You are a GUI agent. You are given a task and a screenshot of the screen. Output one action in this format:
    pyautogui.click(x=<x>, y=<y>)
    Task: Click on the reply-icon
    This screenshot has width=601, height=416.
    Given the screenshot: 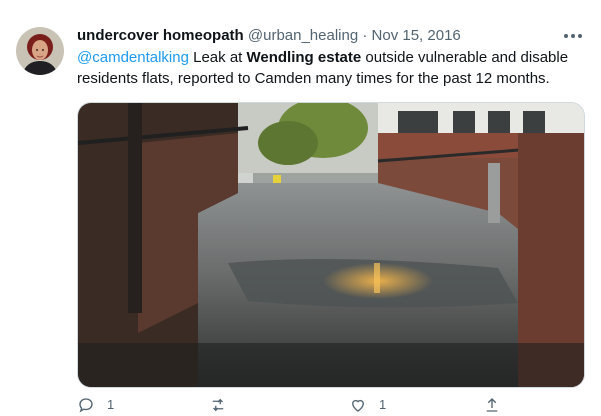 What is the action you would take?
    pyautogui.click(x=86, y=405)
    